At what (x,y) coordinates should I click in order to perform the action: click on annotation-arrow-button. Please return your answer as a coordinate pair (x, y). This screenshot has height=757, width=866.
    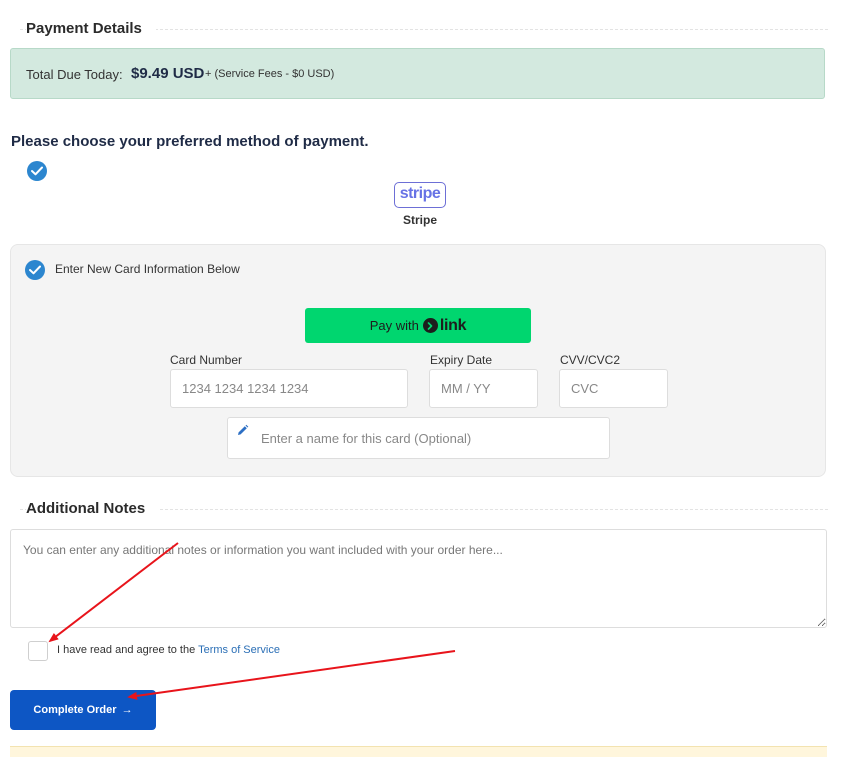
    Looking at the image, I should click on (291, 675).